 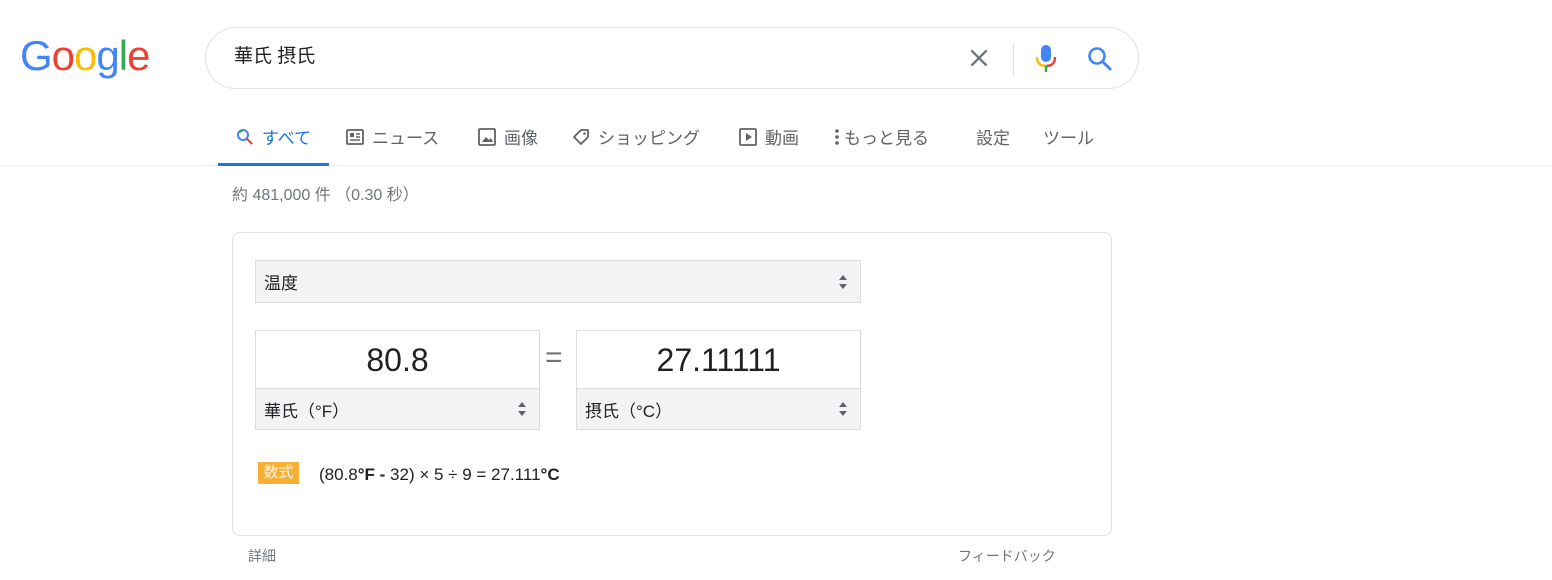 What do you see at coordinates (1007, 556) in the screenshot?
I see `feedback-link: フィードバック` at bounding box center [1007, 556].